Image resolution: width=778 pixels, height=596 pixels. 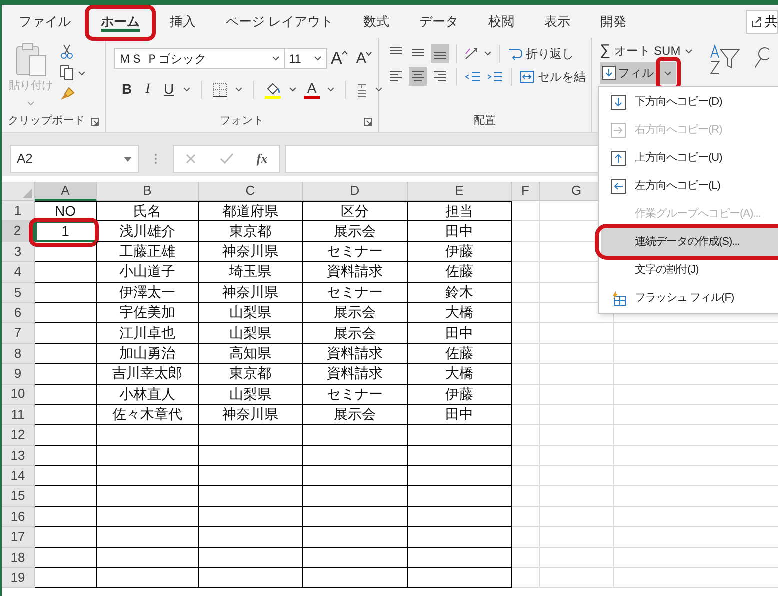 What do you see at coordinates (148, 394) in the screenshot?
I see `table-cell: 小林直人` at bounding box center [148, 394].